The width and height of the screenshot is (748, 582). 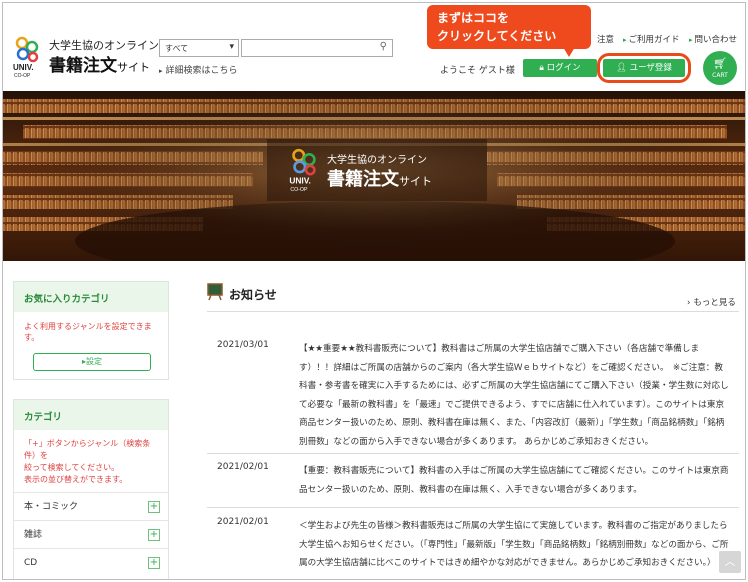 I want to click on categories-note-line: 「+」ボタンからジャンル（検索条件）を, so click(x=87, y=449).